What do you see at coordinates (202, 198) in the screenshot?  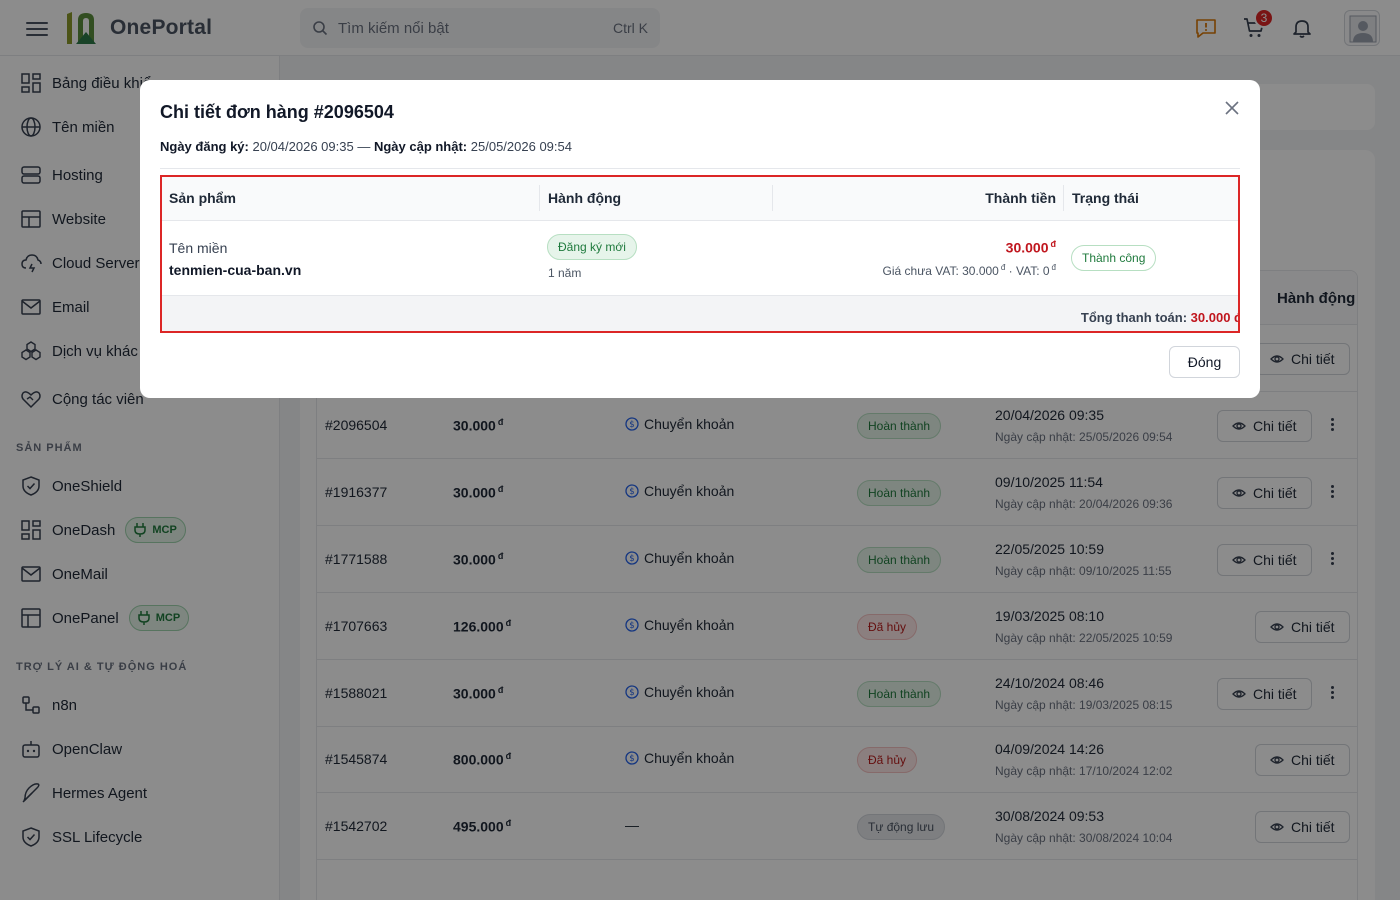 I see `column-header-product: Sản phẩm` at bounding box center [202, 198].